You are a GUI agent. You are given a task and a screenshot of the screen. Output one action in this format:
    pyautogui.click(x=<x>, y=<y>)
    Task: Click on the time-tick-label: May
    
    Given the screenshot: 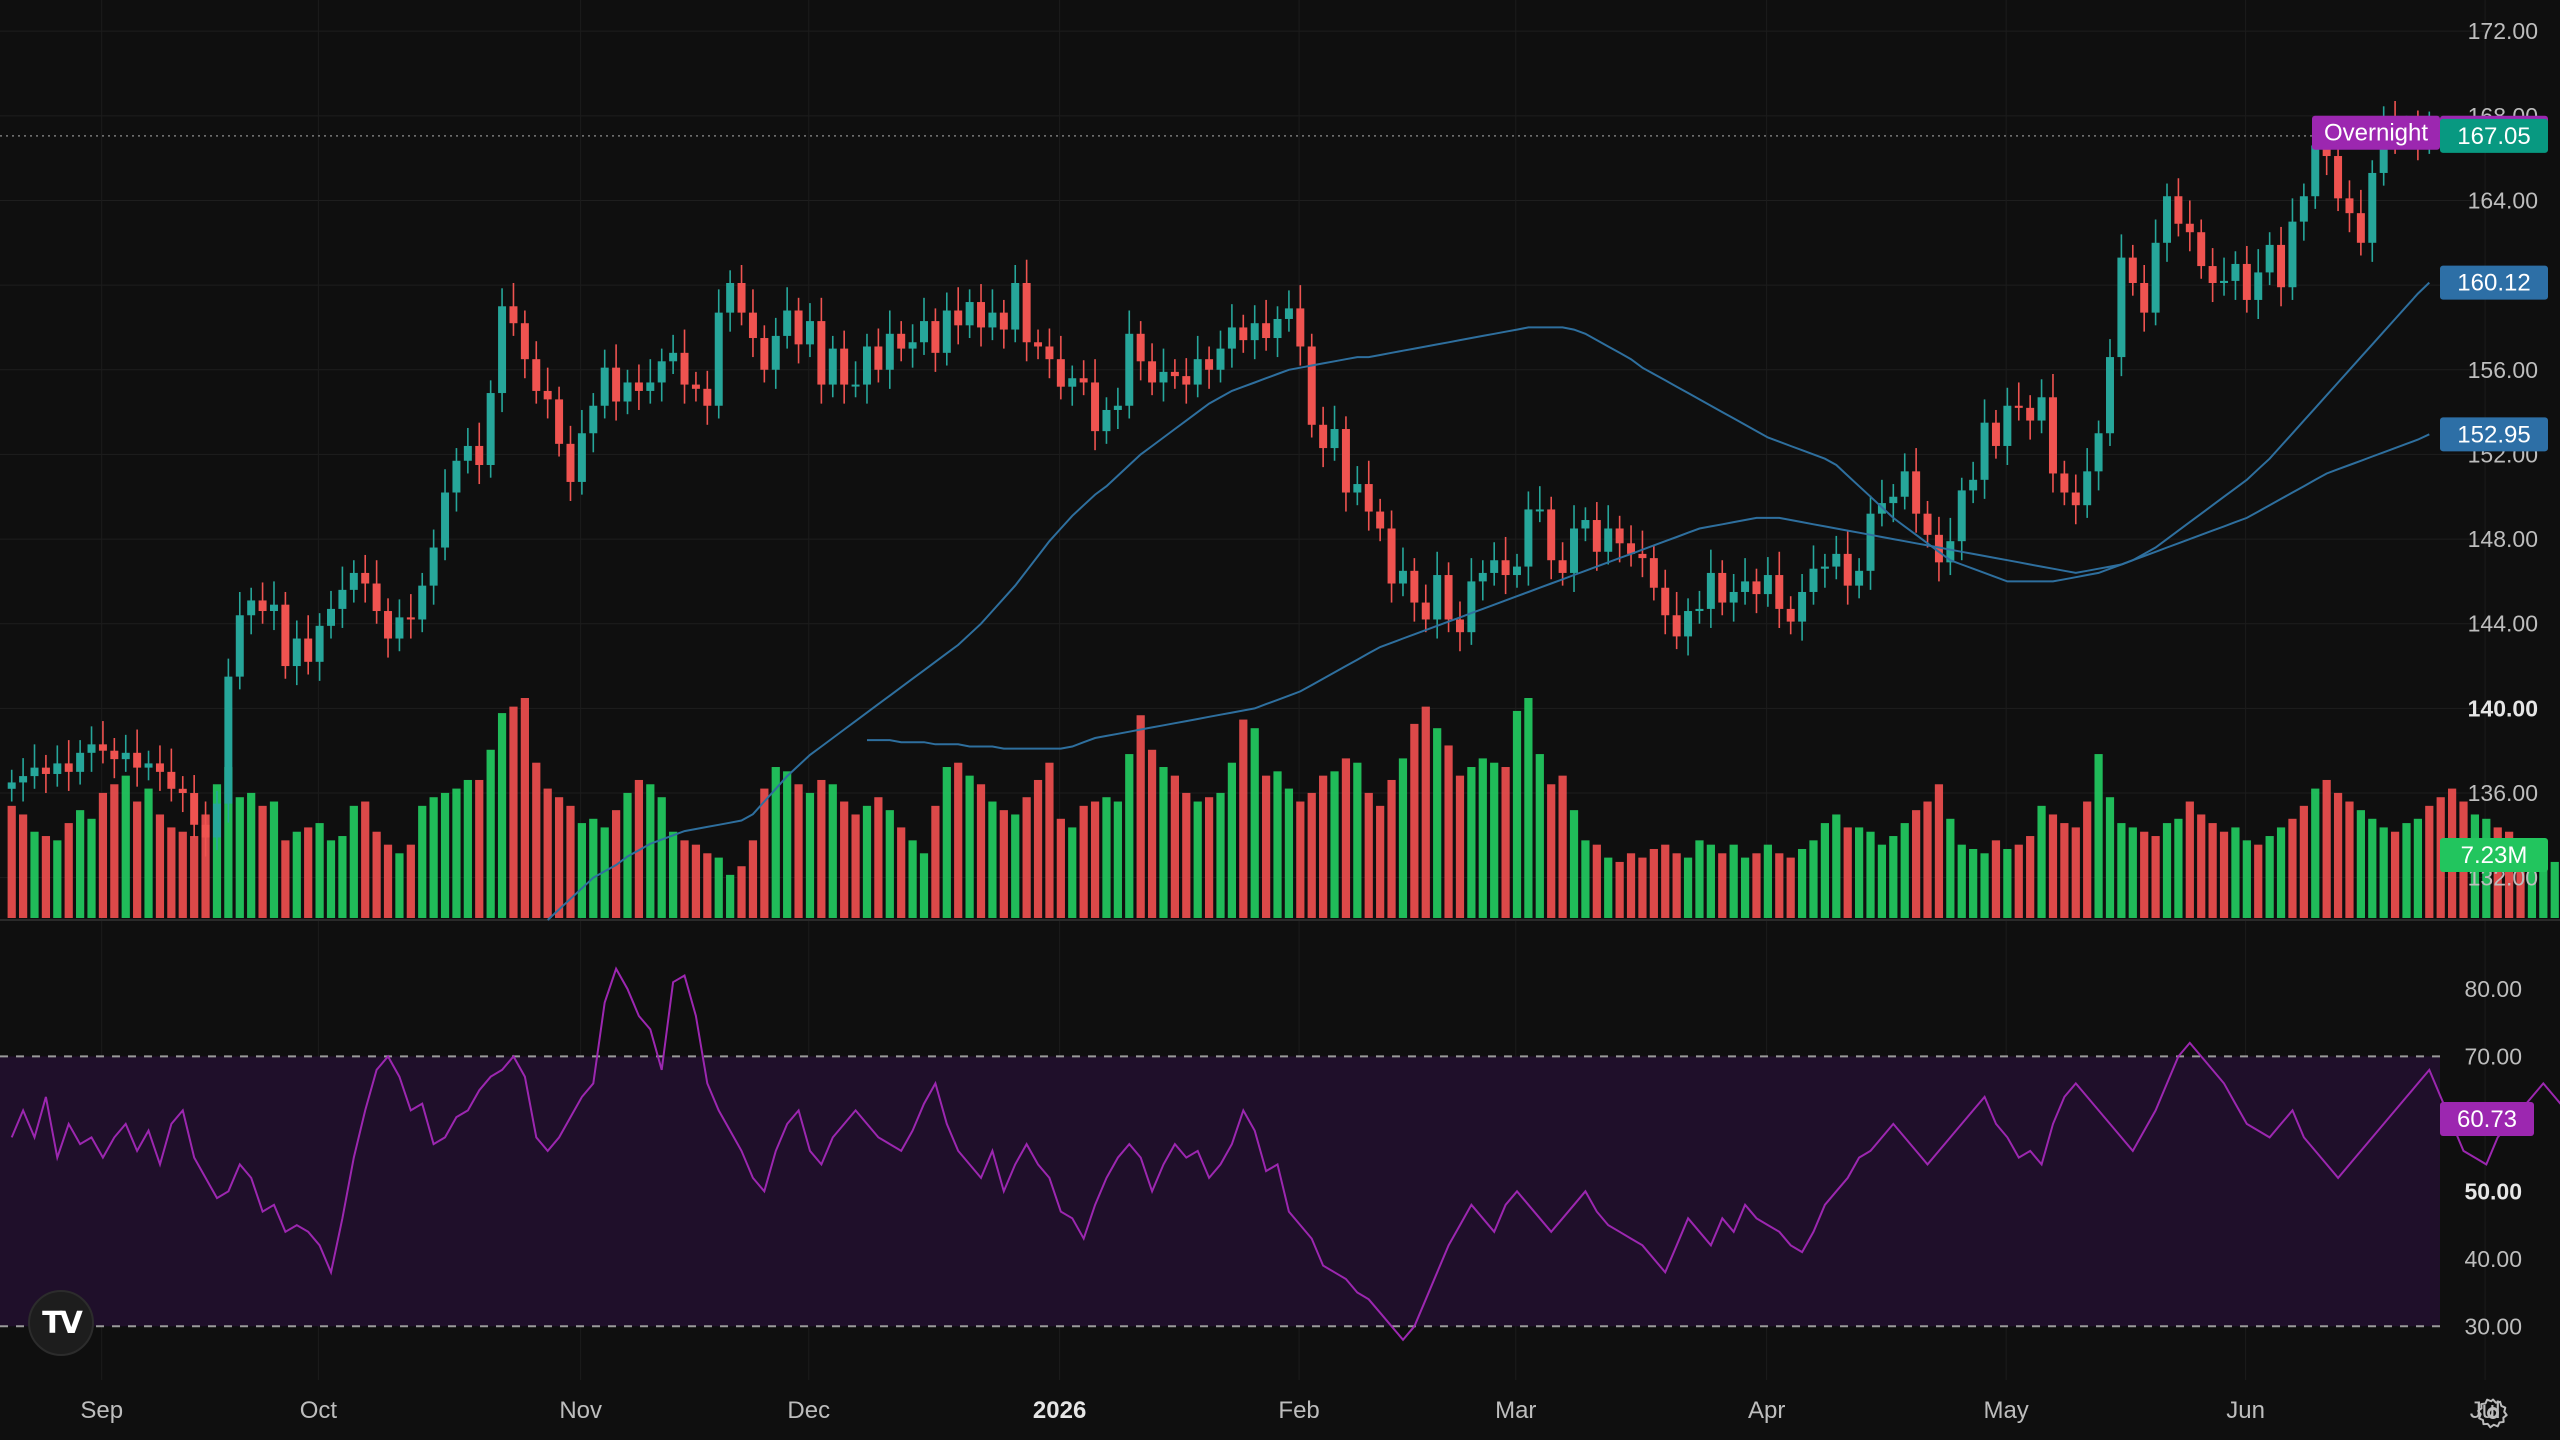 What is the action you would take?
    pyautogui.click(x=2005, y=1410)
    